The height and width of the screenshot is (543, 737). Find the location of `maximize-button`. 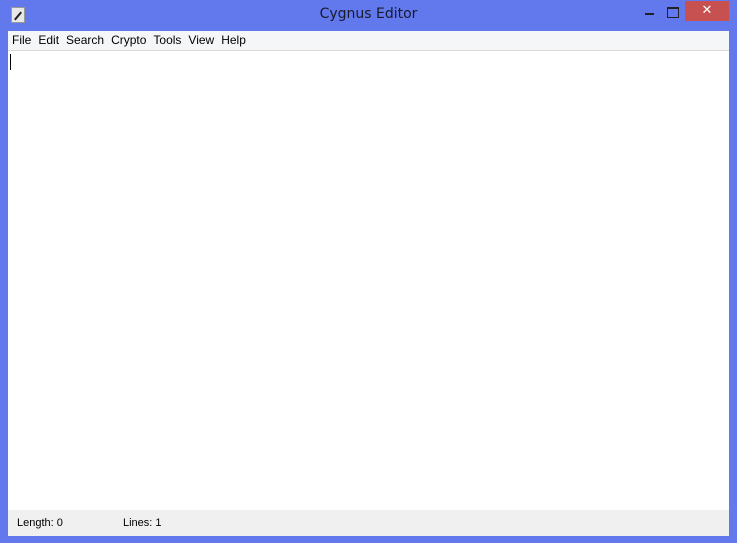

maximize-button is located at coordinates (674, 11).